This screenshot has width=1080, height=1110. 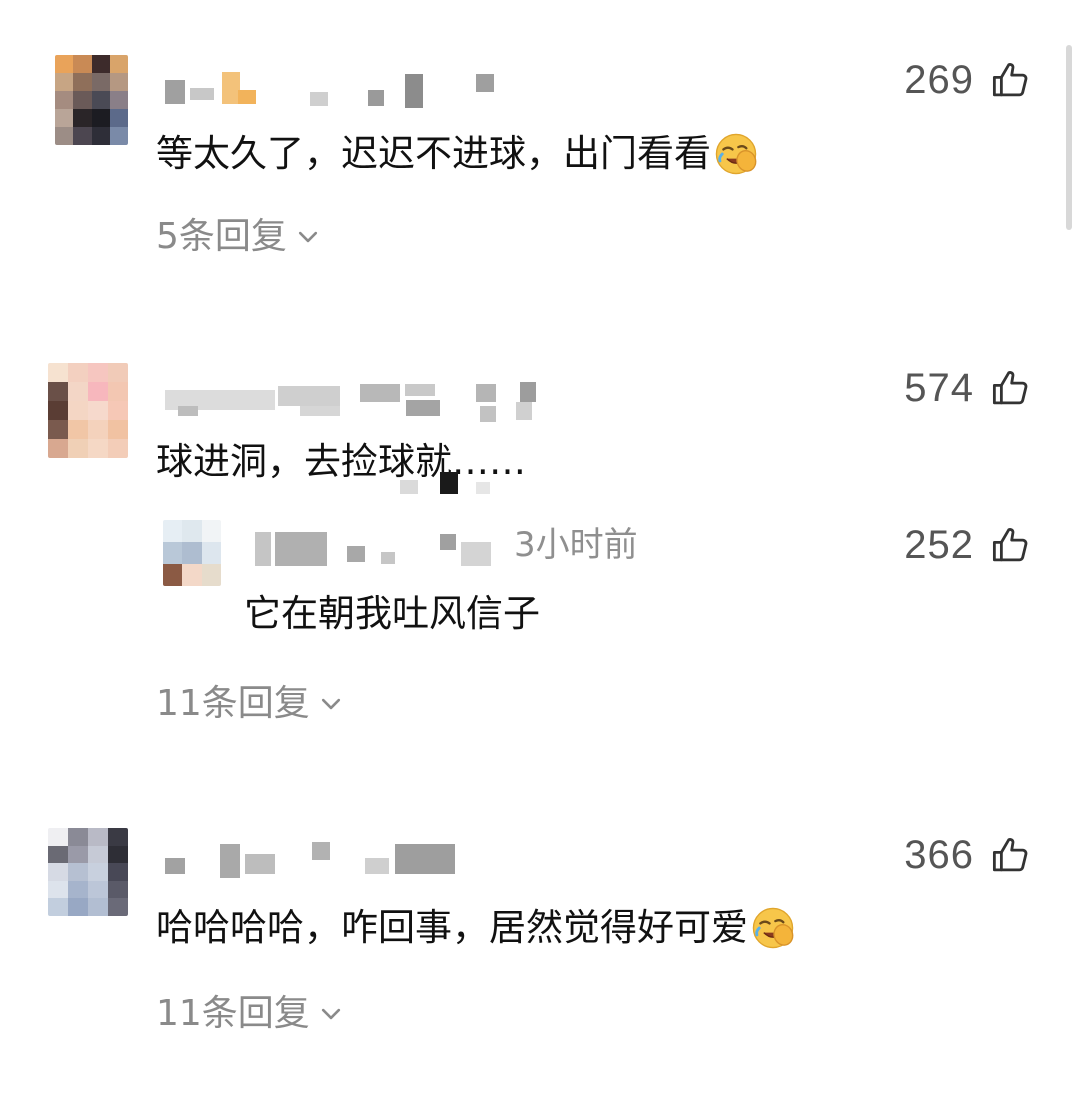 What do you see at coordinates (939, 544) in the screenshot?
I see `like-count: 252` at bounding box center [939, 544].